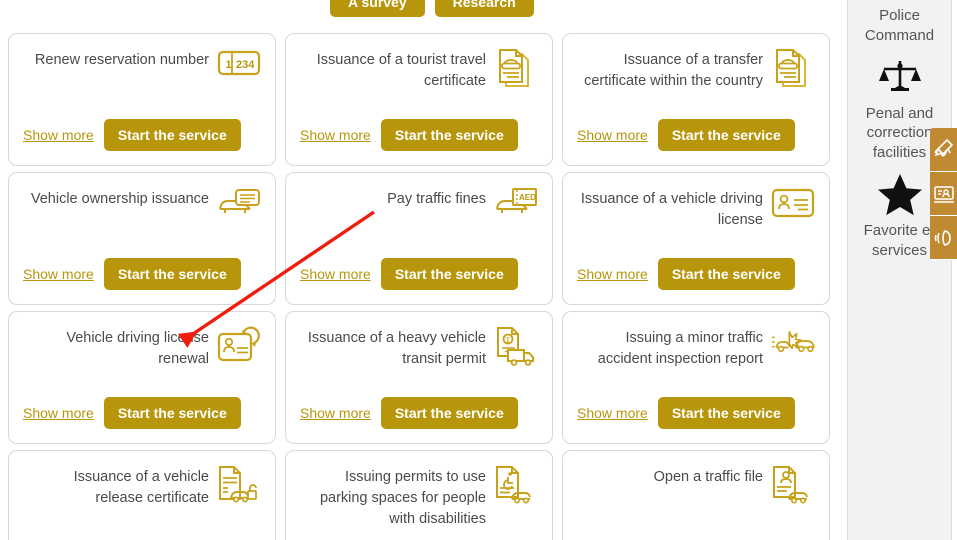 Image resolution: width=957 pixels, height=540 pixels. What do you see at coordinates (239, 485) in the screenshot?
I see `document-car-unlock-icon` at bounding box center [239, 485].